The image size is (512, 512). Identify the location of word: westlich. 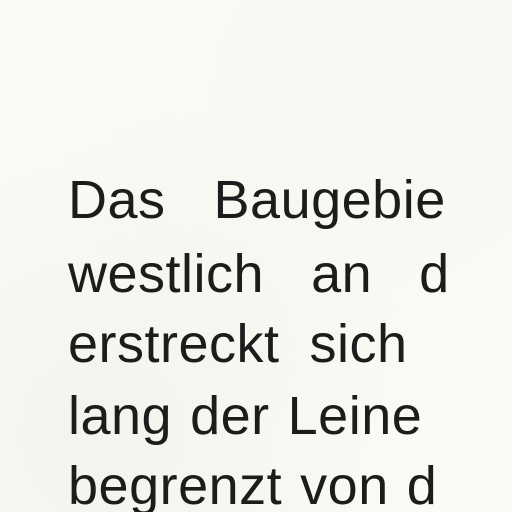
(166, 274).